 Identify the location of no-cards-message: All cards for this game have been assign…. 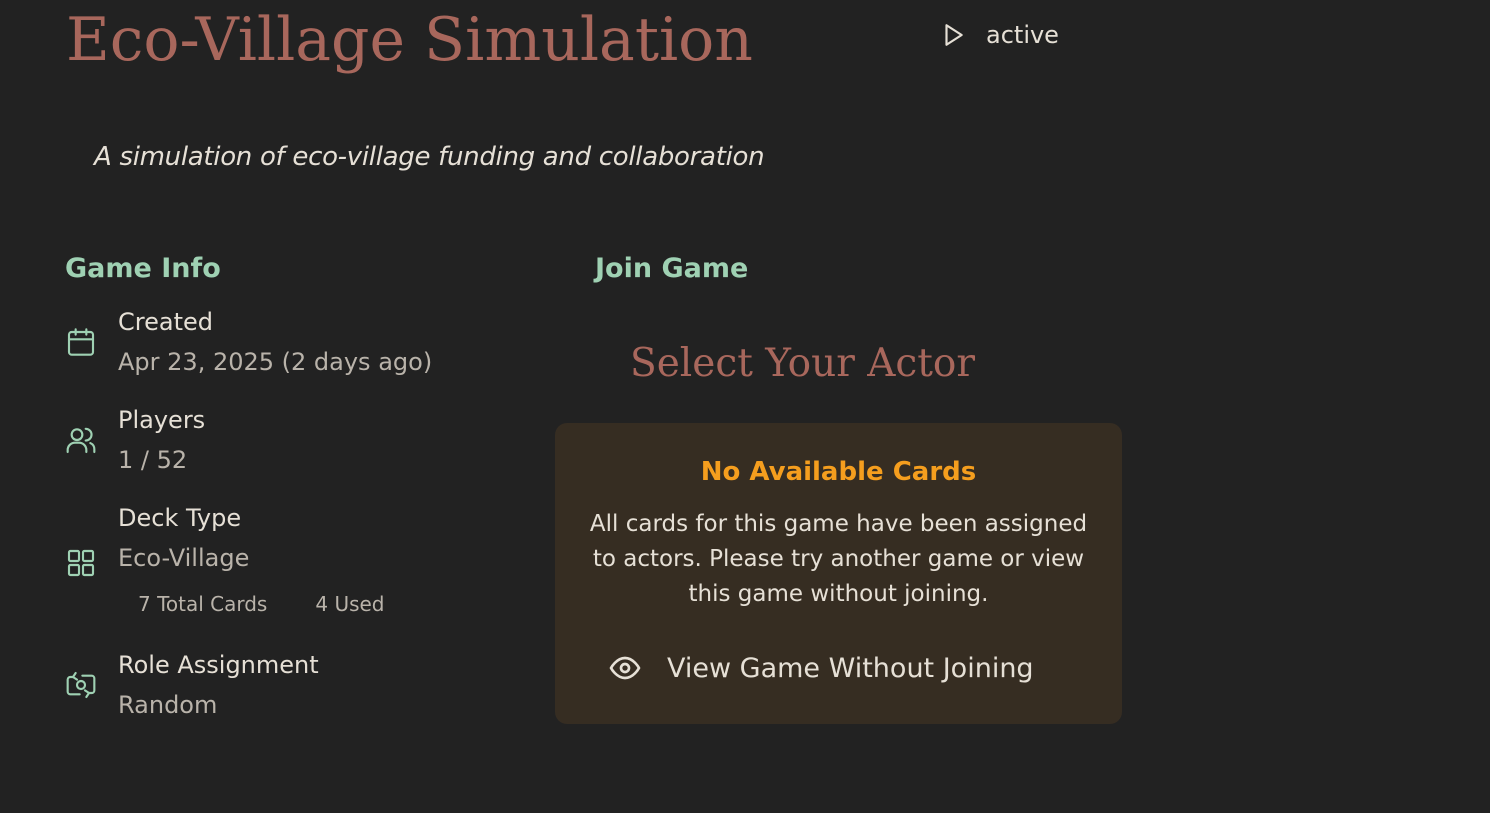
(838, 559).